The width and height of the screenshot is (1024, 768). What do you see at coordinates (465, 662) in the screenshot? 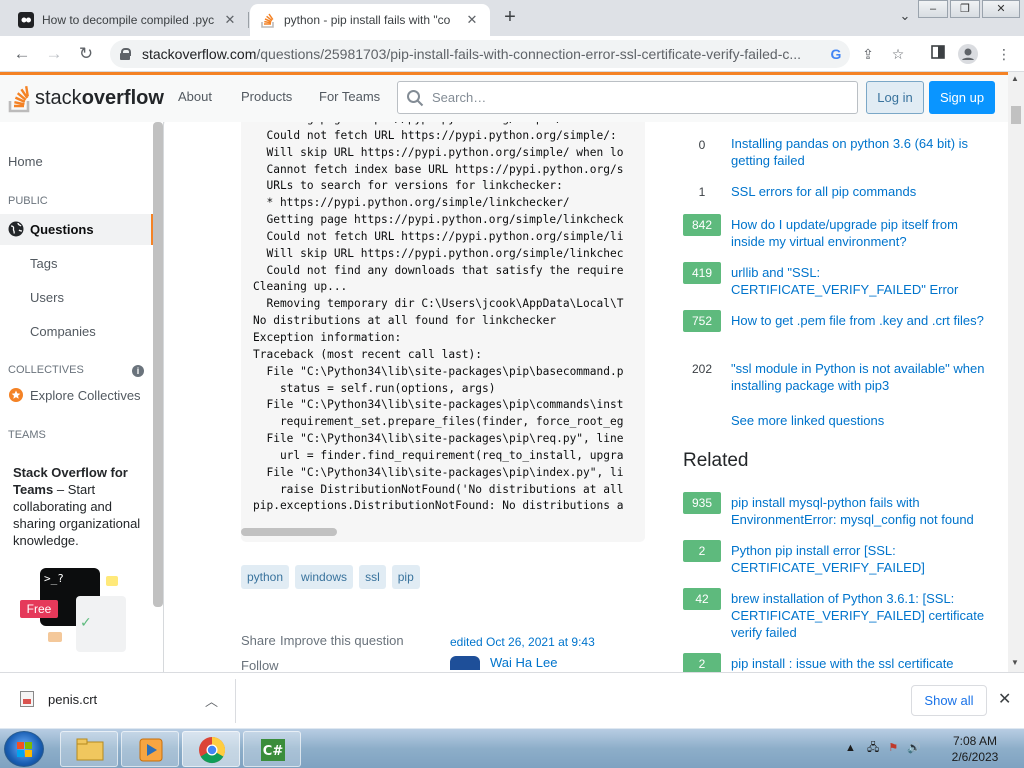
I see `avatar` at bounding box center [465, 662].